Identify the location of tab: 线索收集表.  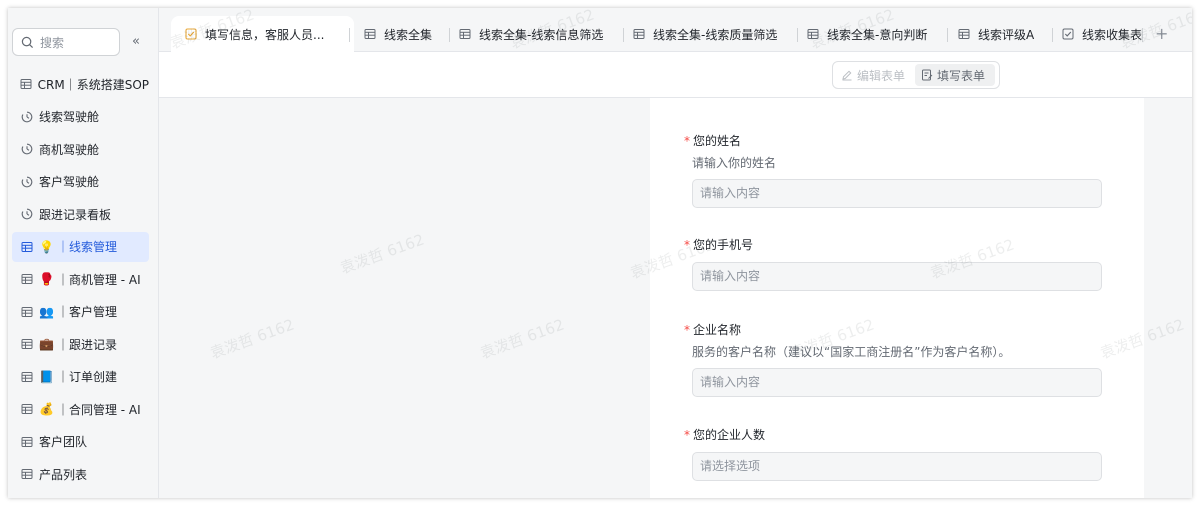
(1102, 34).